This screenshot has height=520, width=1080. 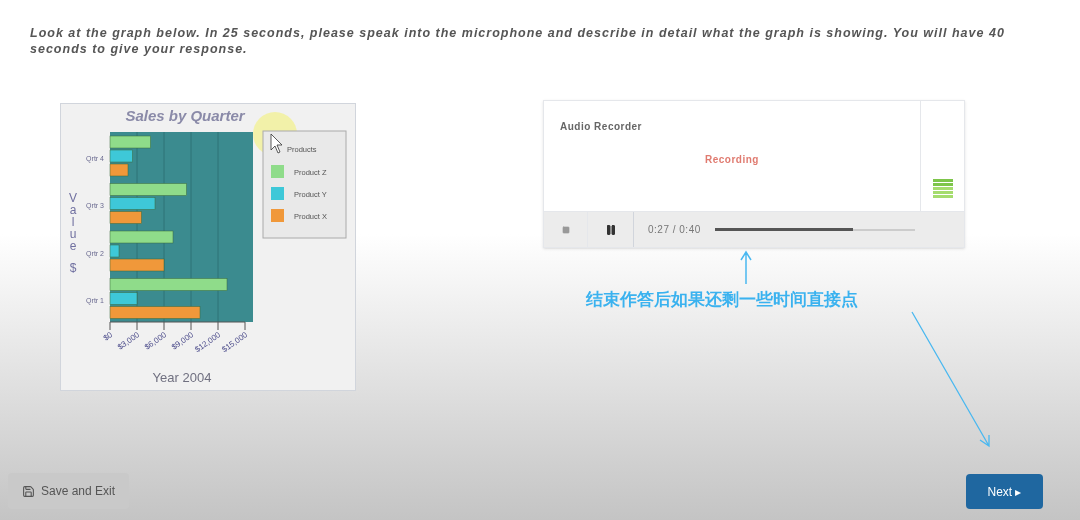 What do you see at coordinates (942, 189) in the screenshot?
I see `level-meter-icon` at bounding box center [942, 189].